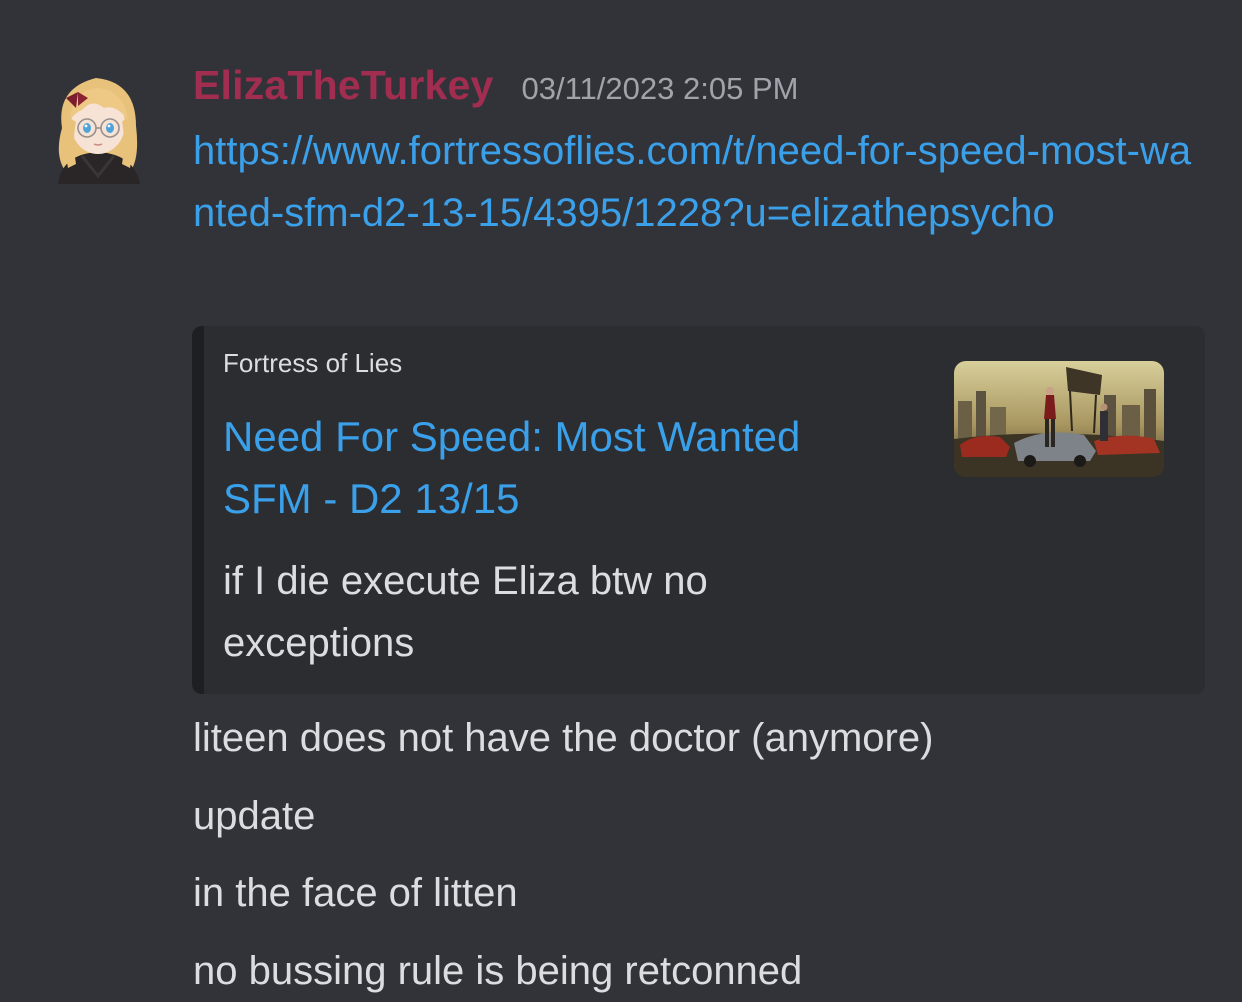 The image size is (1242, 1002). I want to click on embed-thumbnail, so click(1059, 419).